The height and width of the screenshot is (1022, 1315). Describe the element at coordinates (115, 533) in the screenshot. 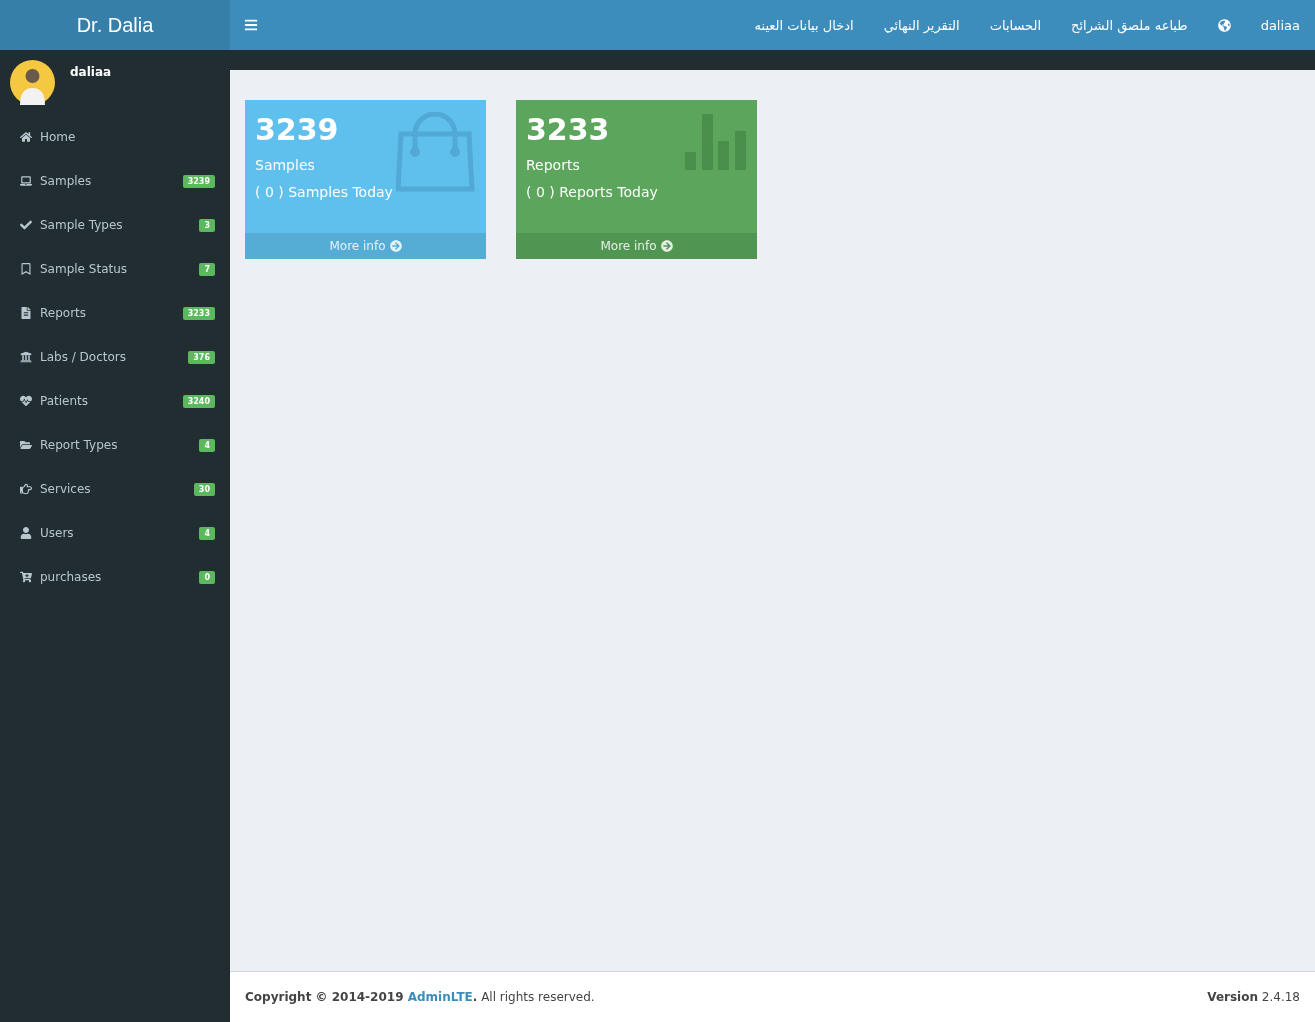

I see `sidebar-item: Users 4` at that location.